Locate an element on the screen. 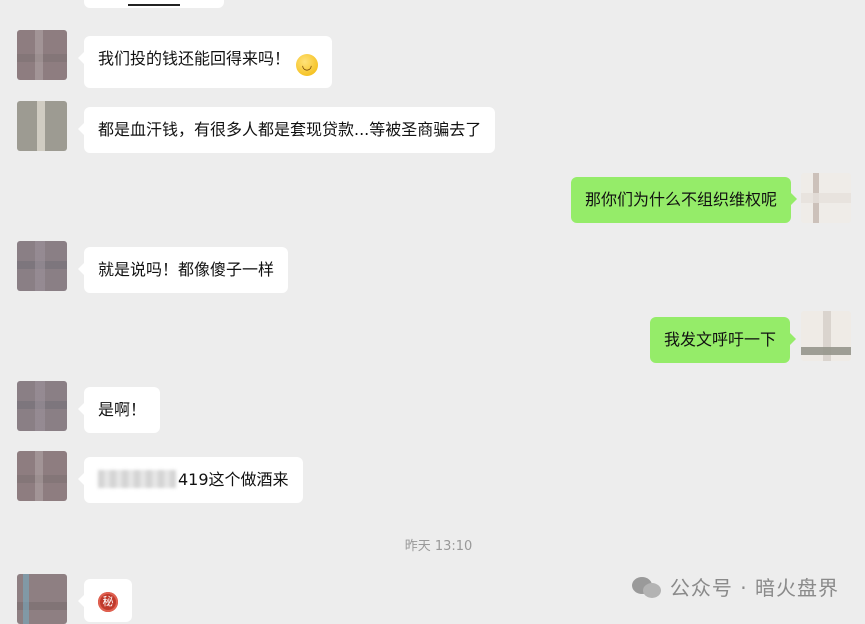 The image size is (865, 624). message-text: 是啊！ is located at coordinates (122, 409).